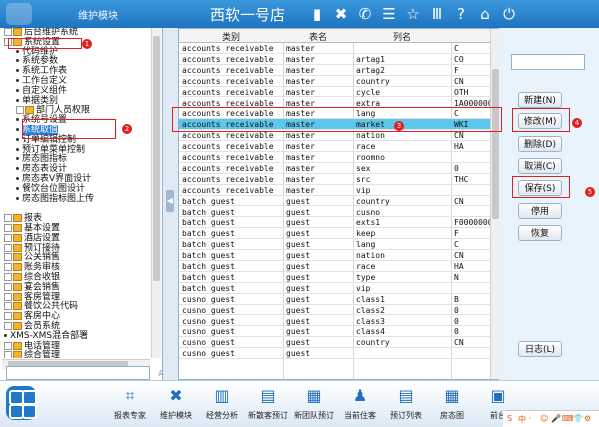 The image size is (599, 427). Describe the element at coordinates (170, 201) in the screenshot. I see `collapse-arrow-icon: ◀` at that location.